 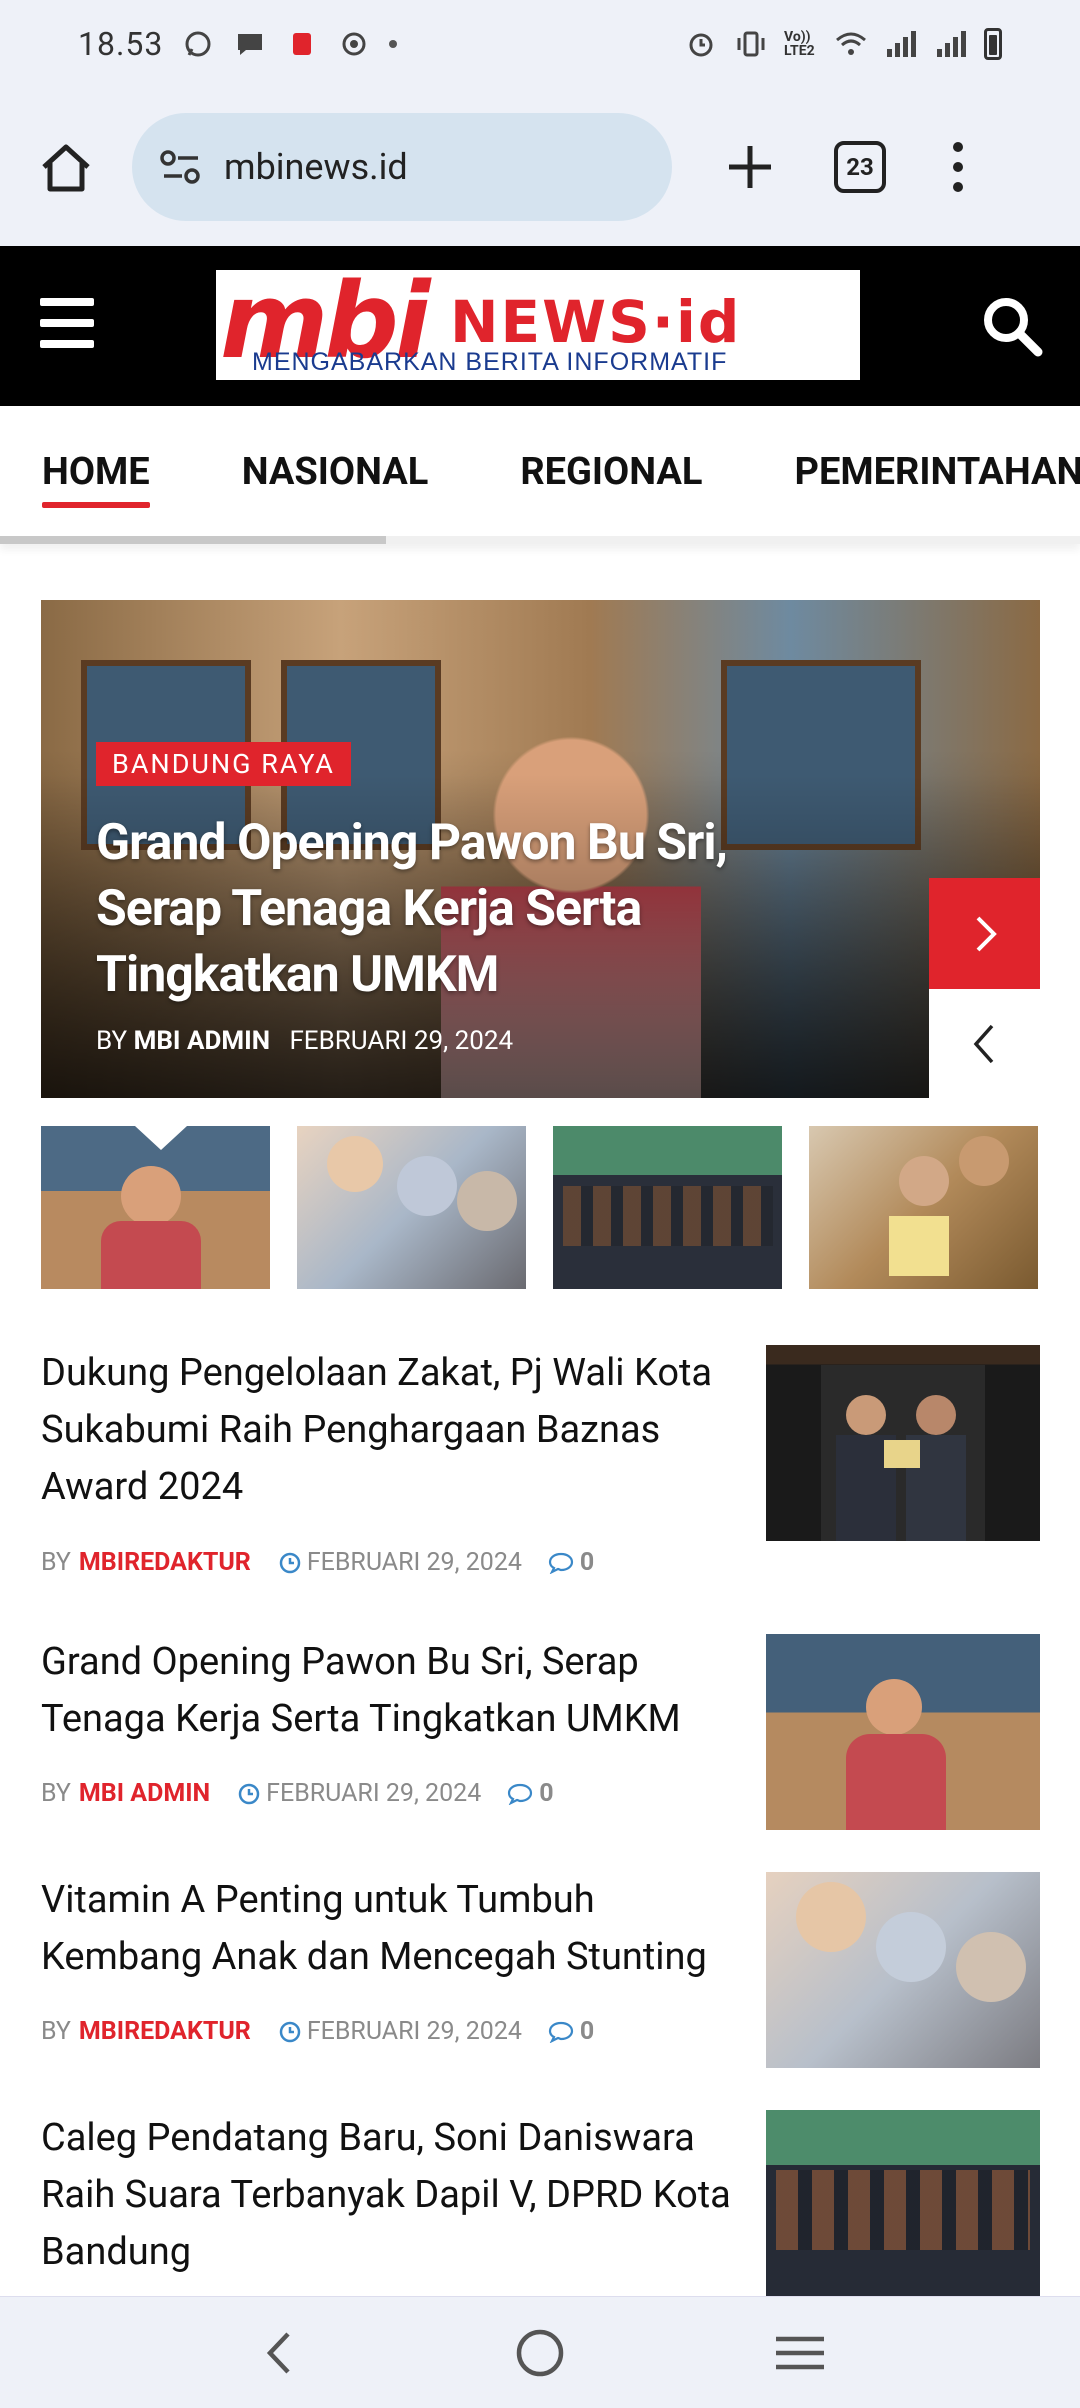 I want to click on hero-author: MBI ADMIN, so click(x=202, y=1041).